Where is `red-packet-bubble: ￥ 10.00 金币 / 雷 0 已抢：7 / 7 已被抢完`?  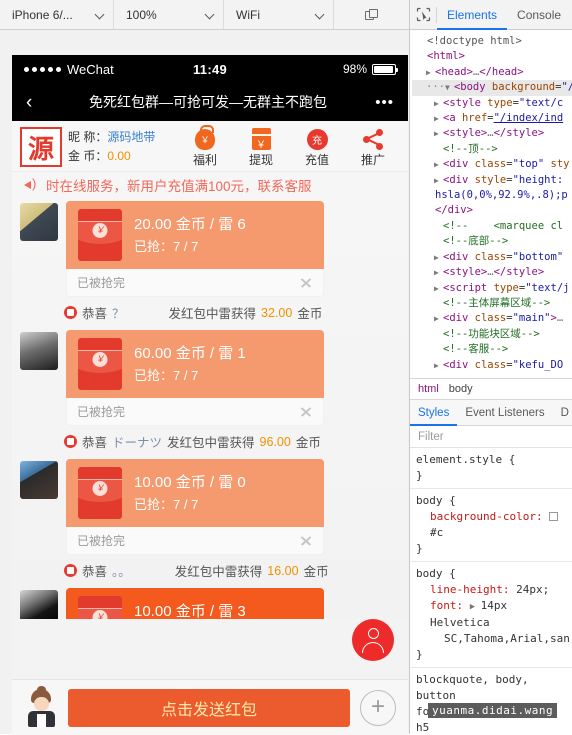 red-packet-bubble: ￥ 10.00 金币 / 雷 0 已抢：7 / 7 已被抢完 is located at coordinates (195, 507).